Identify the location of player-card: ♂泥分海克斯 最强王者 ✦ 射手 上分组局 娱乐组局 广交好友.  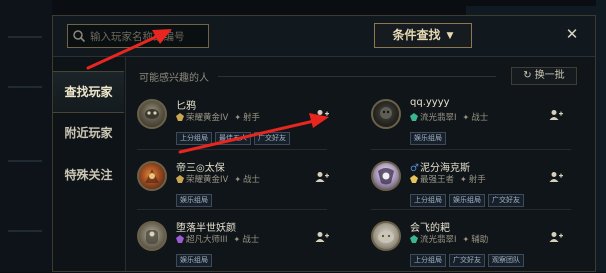
(486, 185).